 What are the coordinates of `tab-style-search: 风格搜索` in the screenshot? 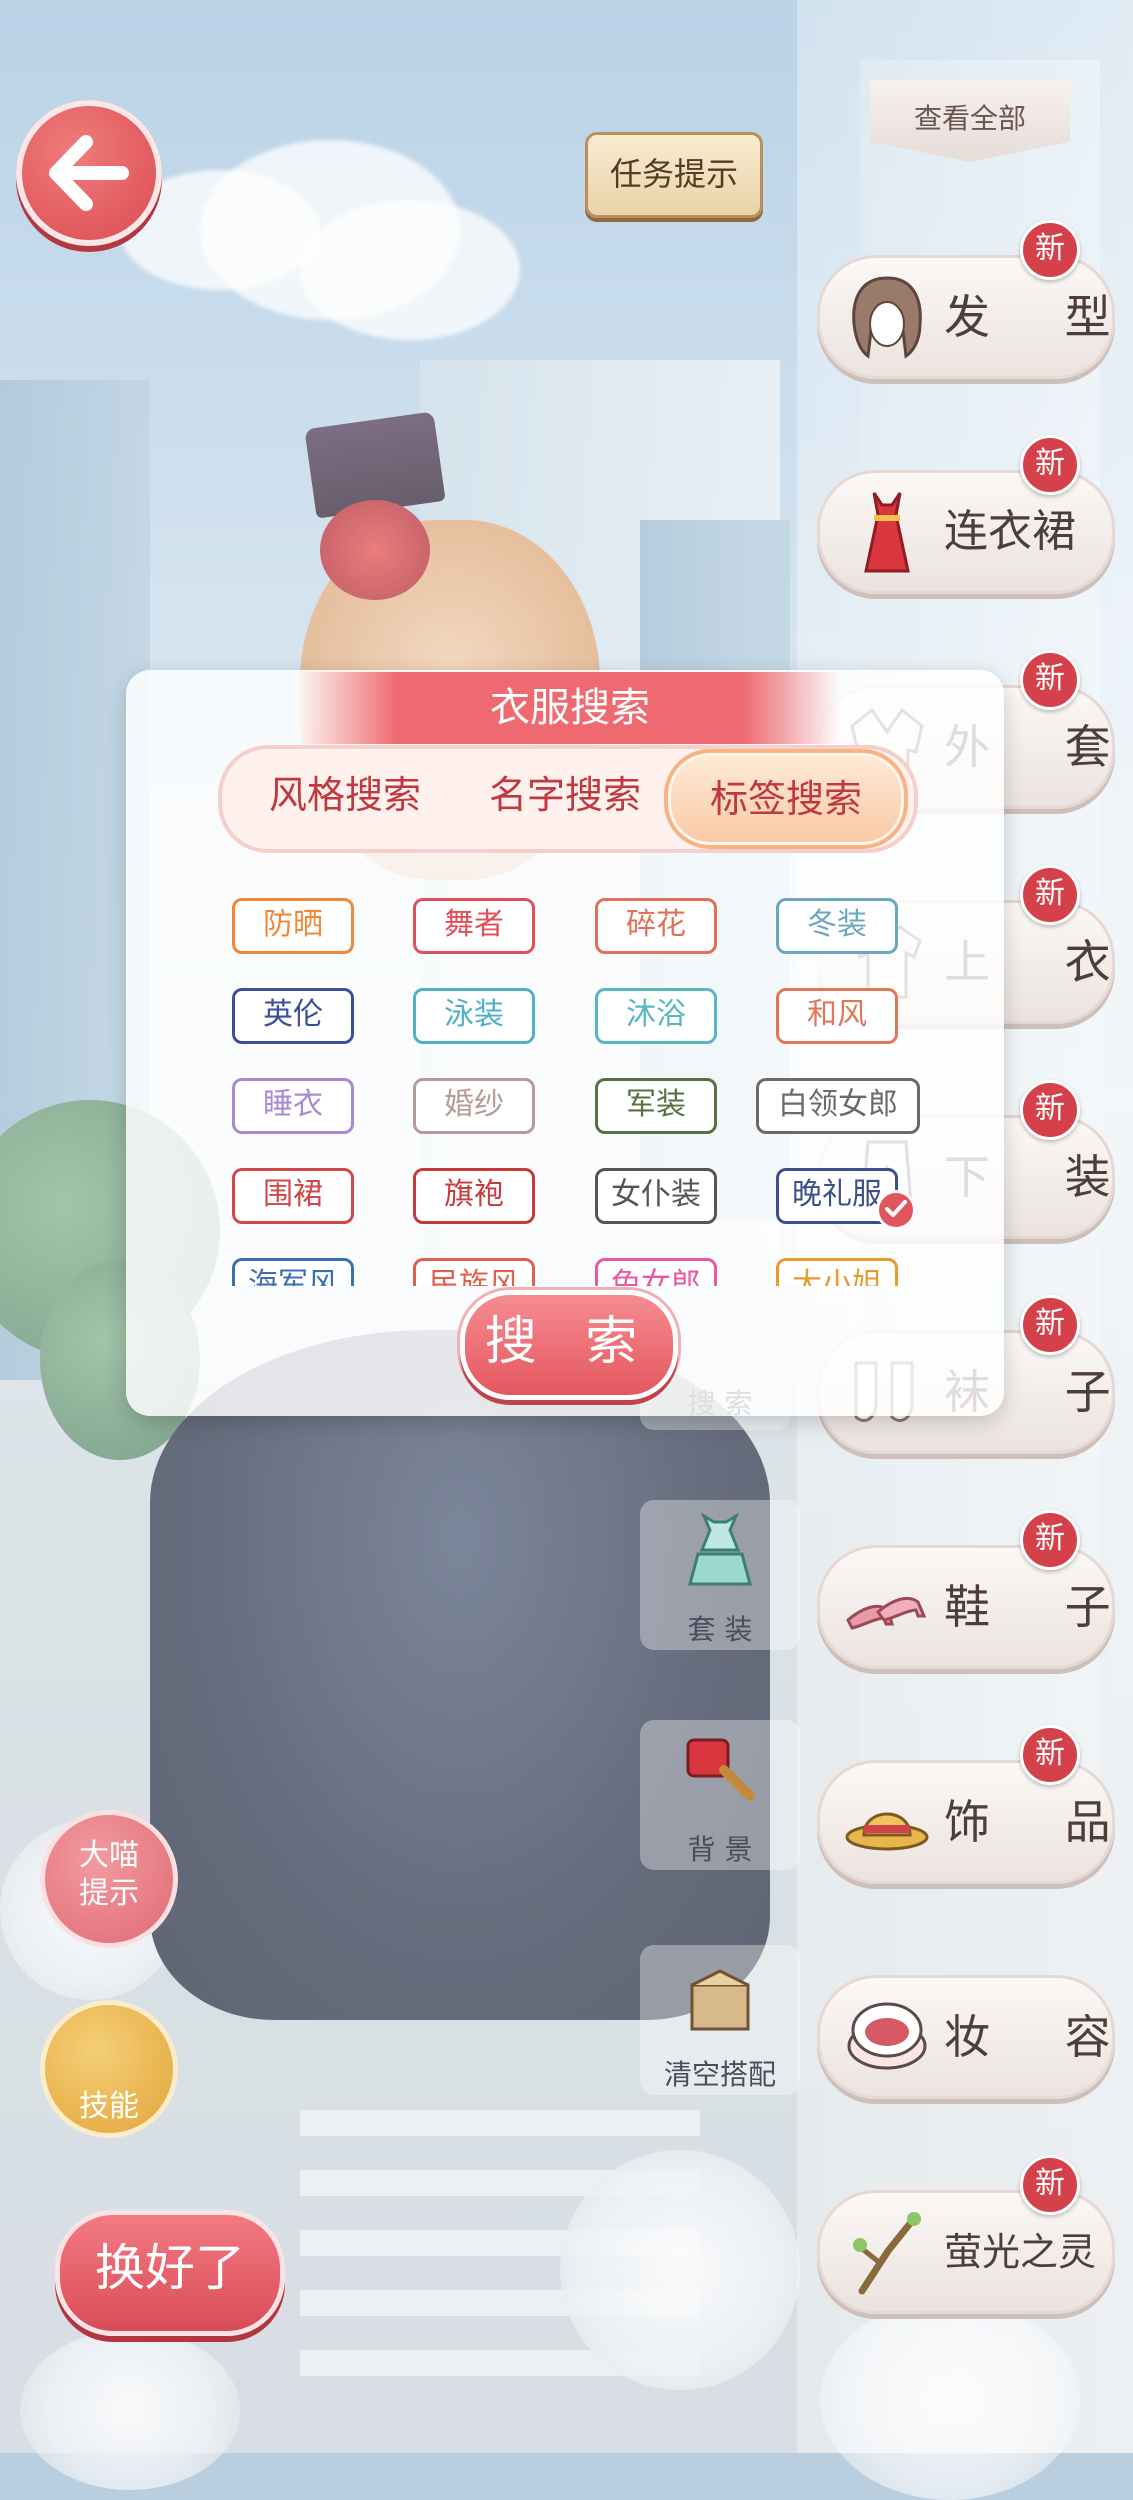 It's located at (345, 795).